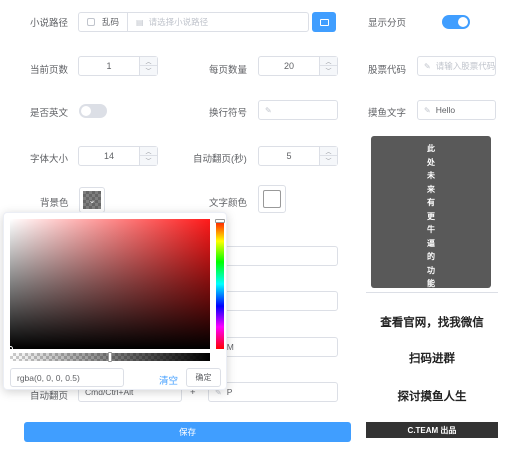  What do you see at coordinates (431, 175) in the screenshot?
I see `preview-char: 未` at bounding box center [431, 175].